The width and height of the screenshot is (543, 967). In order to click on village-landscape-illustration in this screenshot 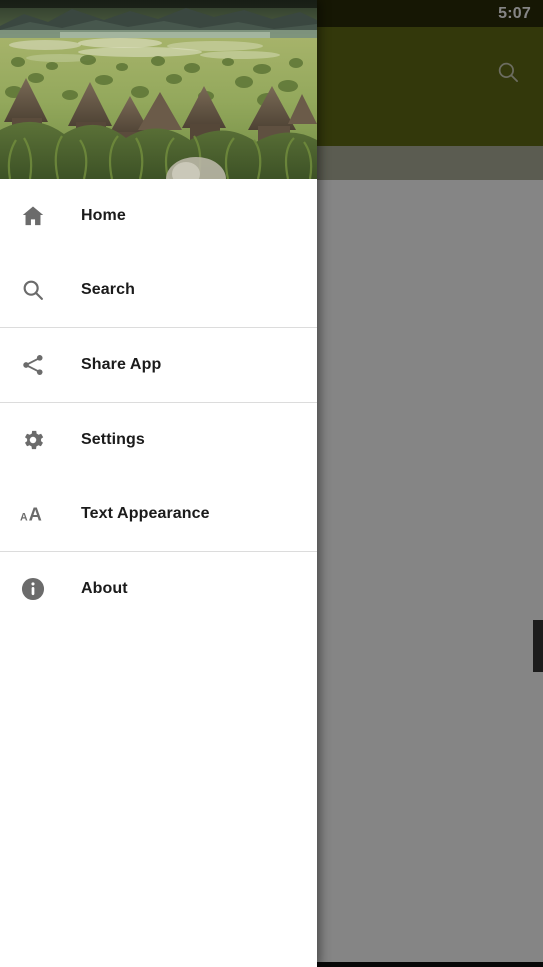, I will do `click(158, 89)`.